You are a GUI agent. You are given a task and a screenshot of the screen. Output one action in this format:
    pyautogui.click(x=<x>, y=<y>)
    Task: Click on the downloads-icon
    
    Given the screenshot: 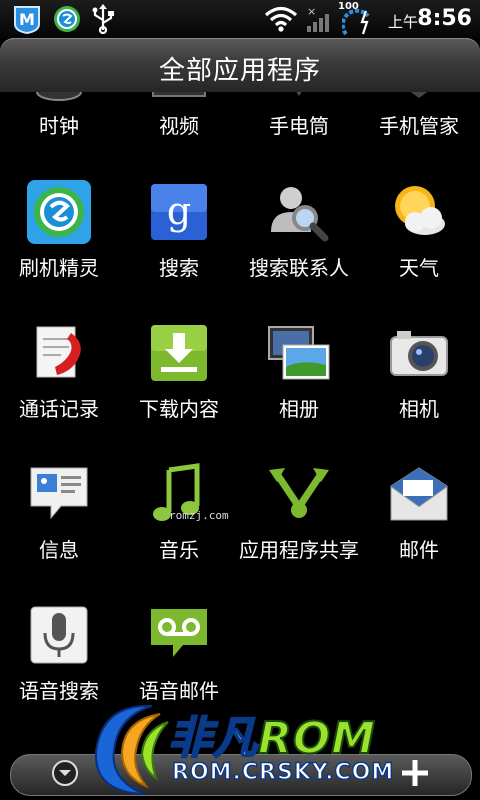 What is the action you would take?
    pyautogui.click(x=179, y=353)
    